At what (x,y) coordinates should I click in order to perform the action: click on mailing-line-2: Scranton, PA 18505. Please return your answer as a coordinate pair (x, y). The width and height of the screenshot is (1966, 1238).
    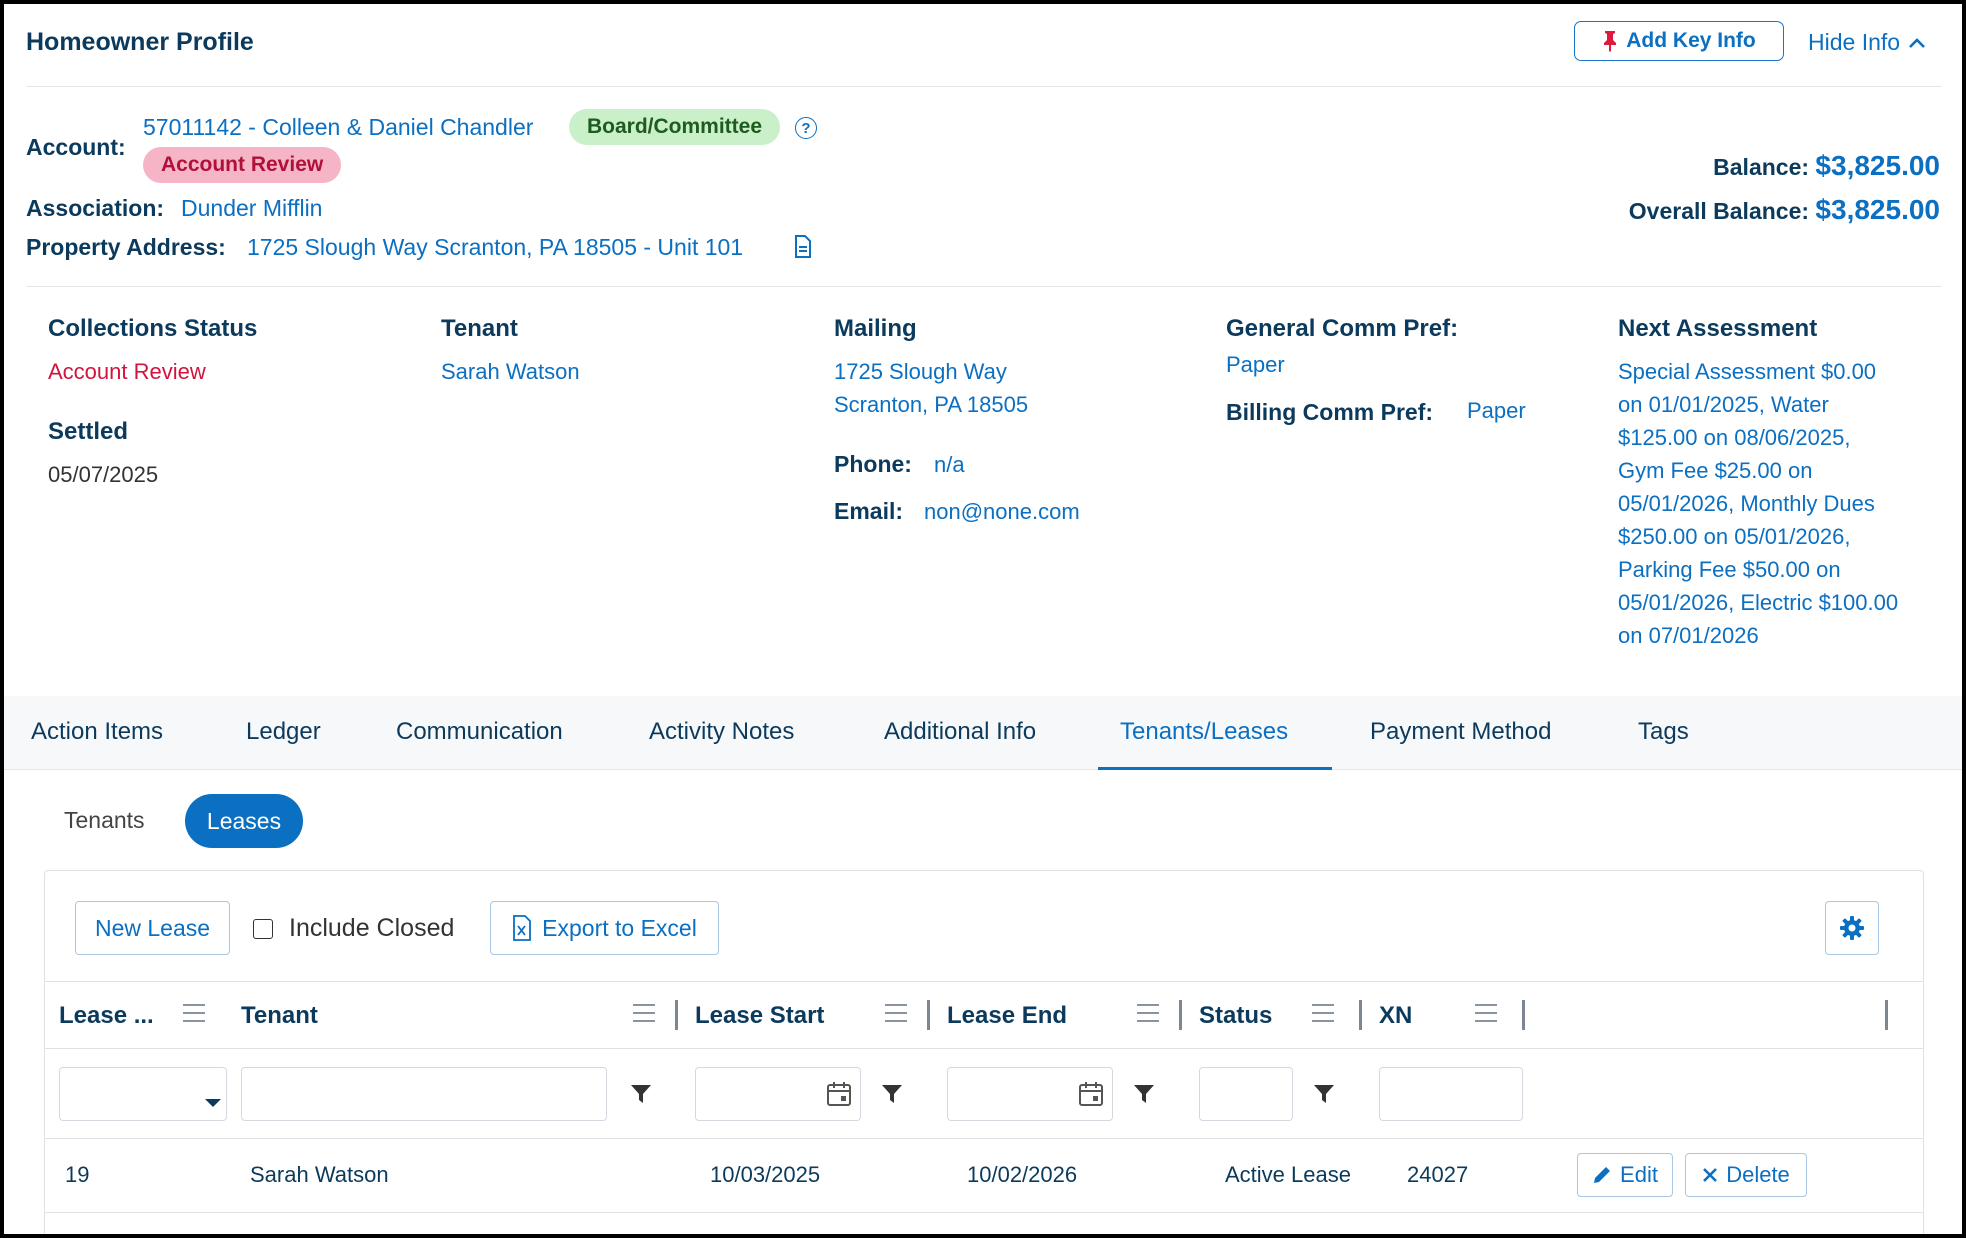
    Looking at the image, I should click on (931, 404).